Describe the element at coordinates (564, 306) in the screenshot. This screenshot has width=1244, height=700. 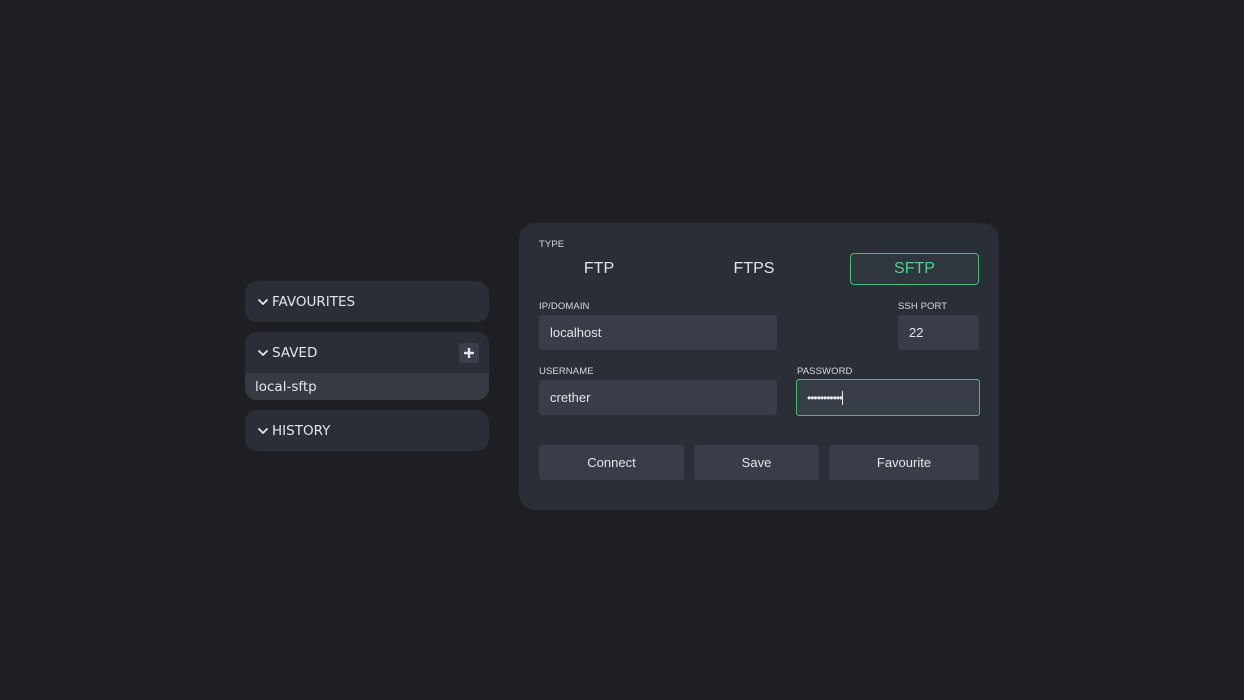
I see `host-label: IP/DOMAIN` at that location.